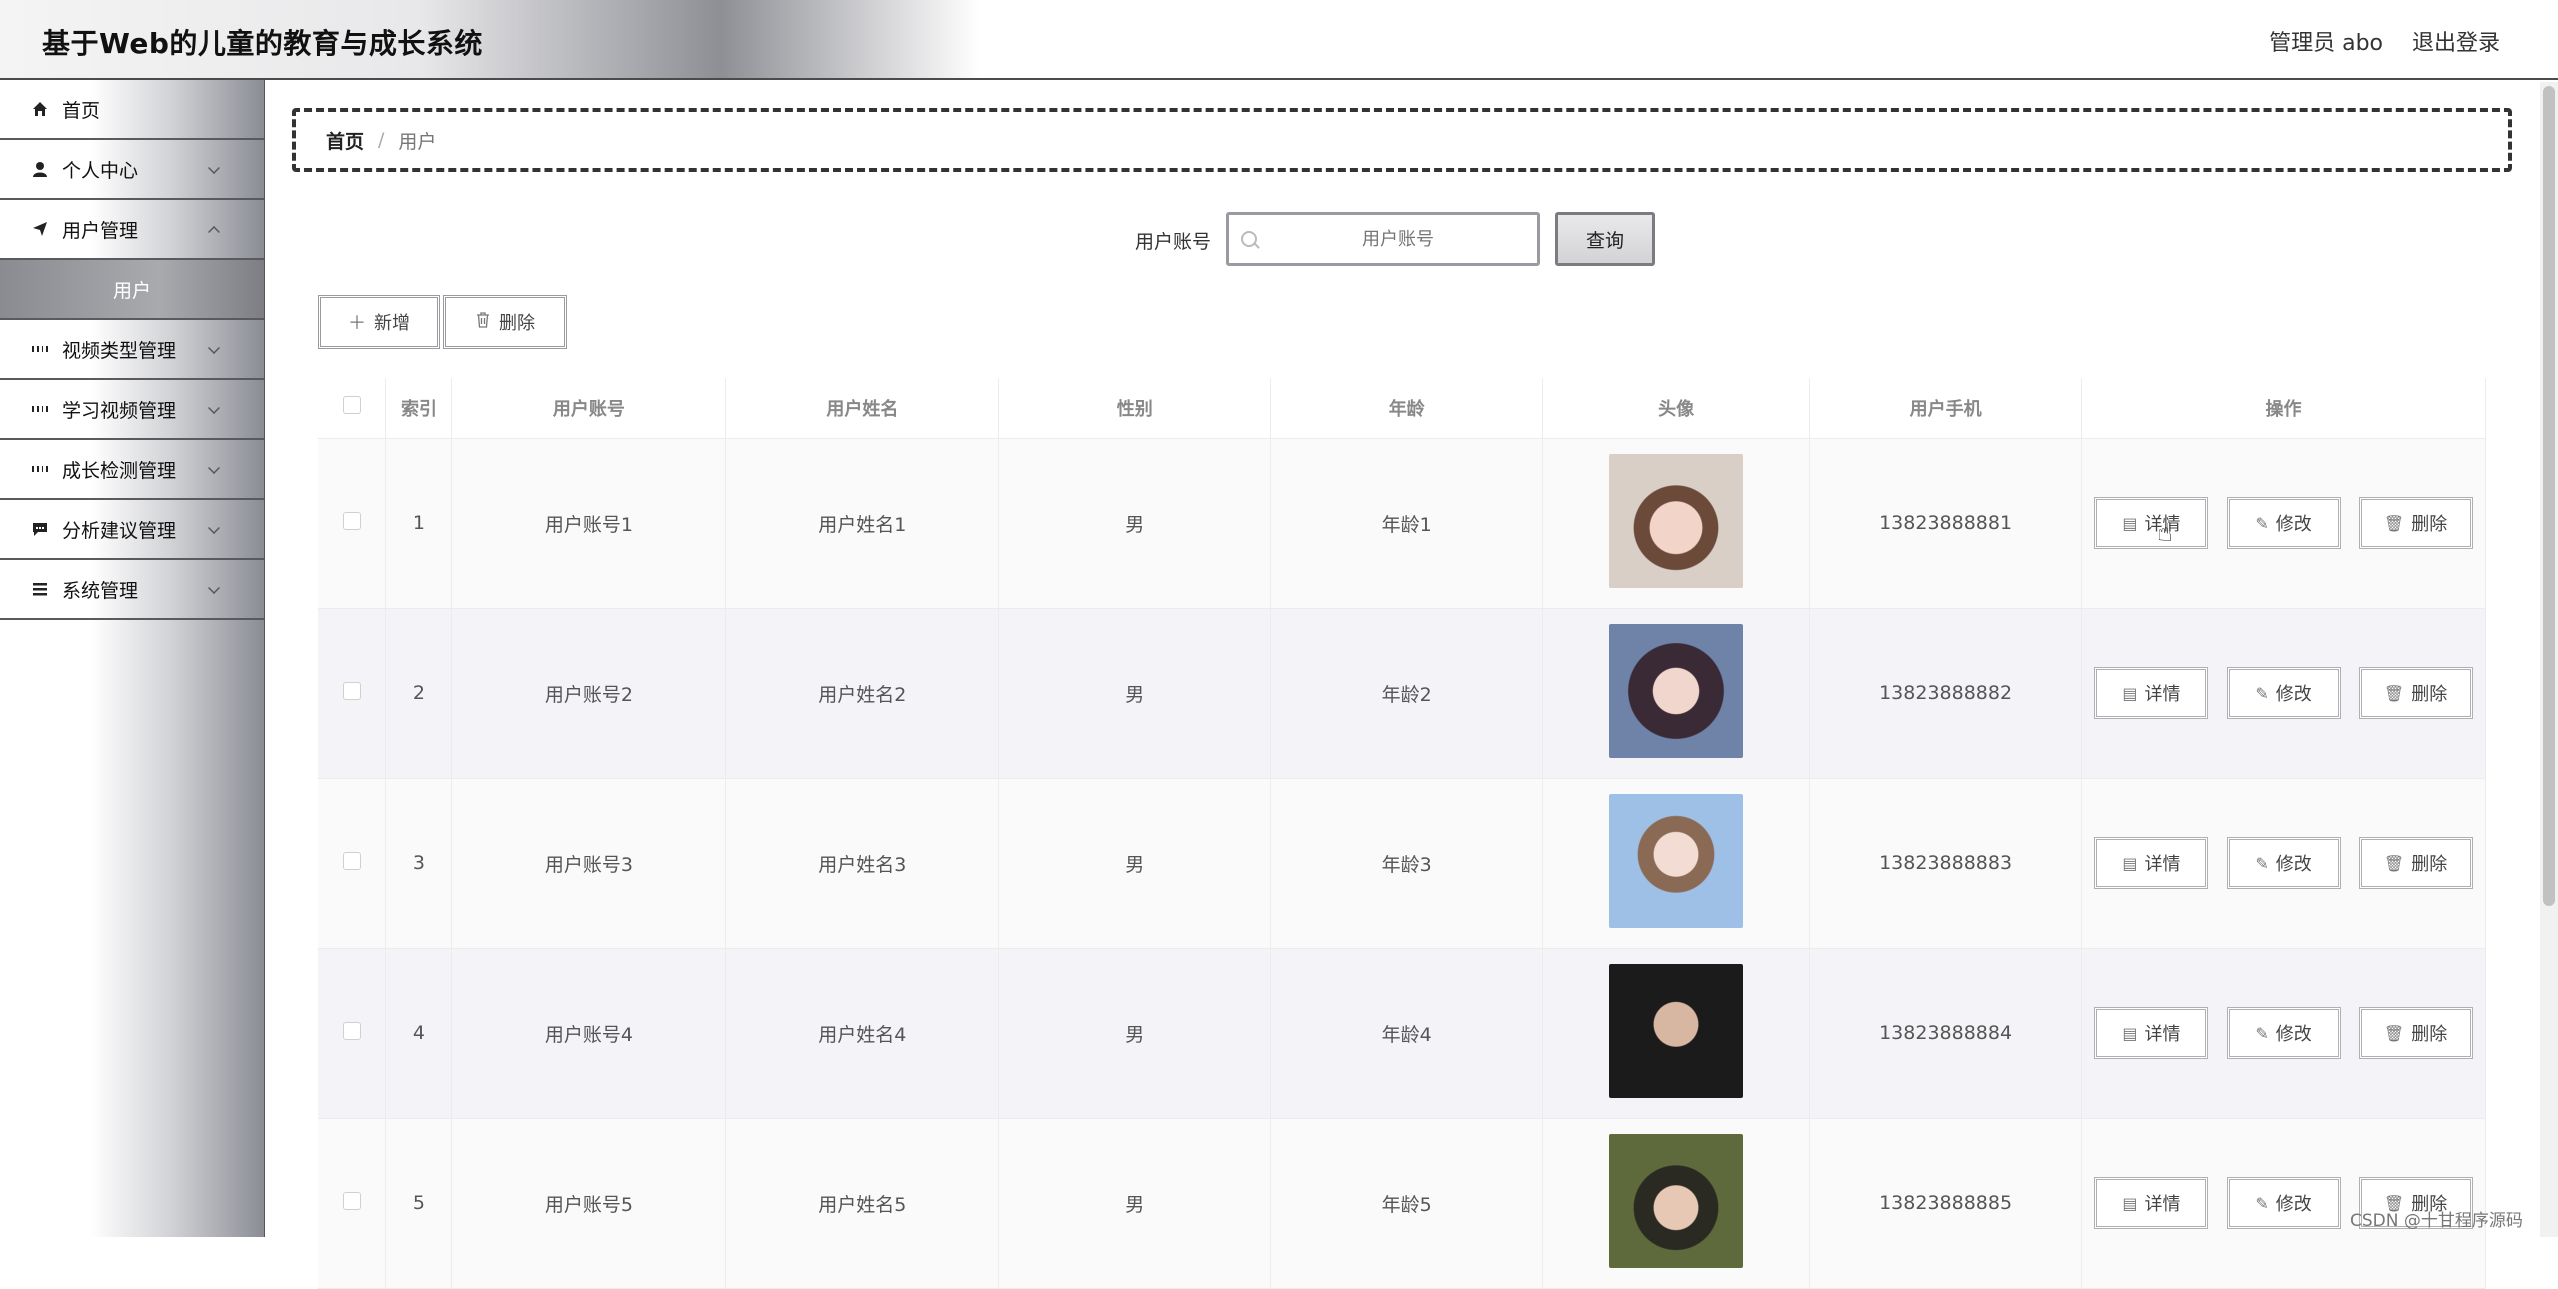 This screenshot has width=2558, height=1289. I want to click on sidebar-item-user-management: 用户管理, so click(132, 230).